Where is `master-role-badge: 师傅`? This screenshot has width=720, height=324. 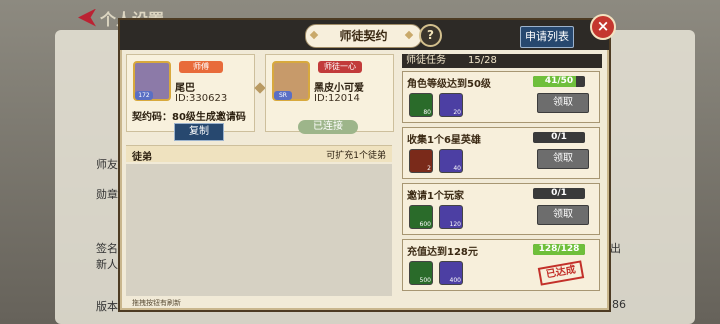
master-role-badge: 师傅 is located at coordinates (201, 67).